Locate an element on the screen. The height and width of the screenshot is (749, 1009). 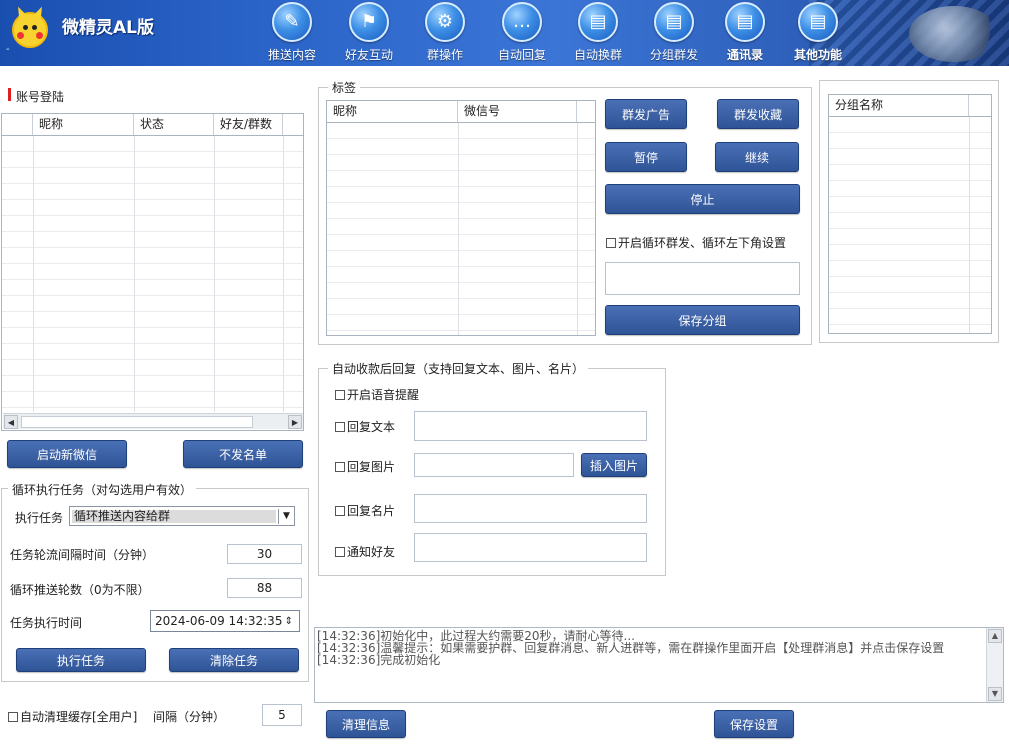
nav-label: 通讯录 is located at coordinates (744, 55).